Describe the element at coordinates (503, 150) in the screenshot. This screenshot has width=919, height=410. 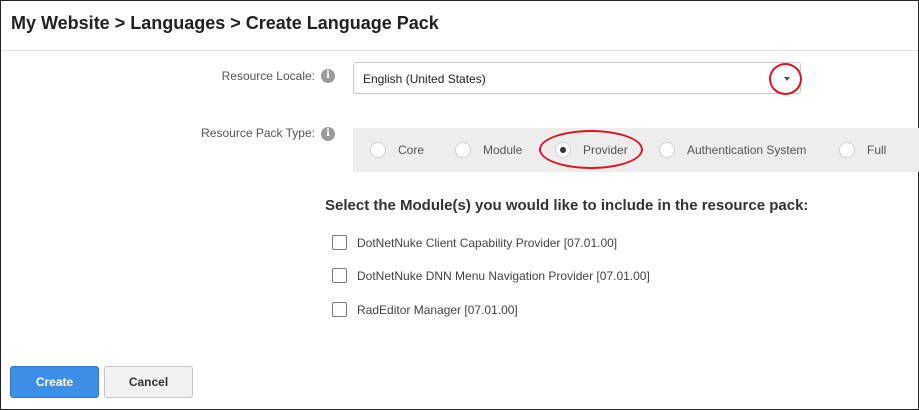
I see `radio-label: Module` at that location.